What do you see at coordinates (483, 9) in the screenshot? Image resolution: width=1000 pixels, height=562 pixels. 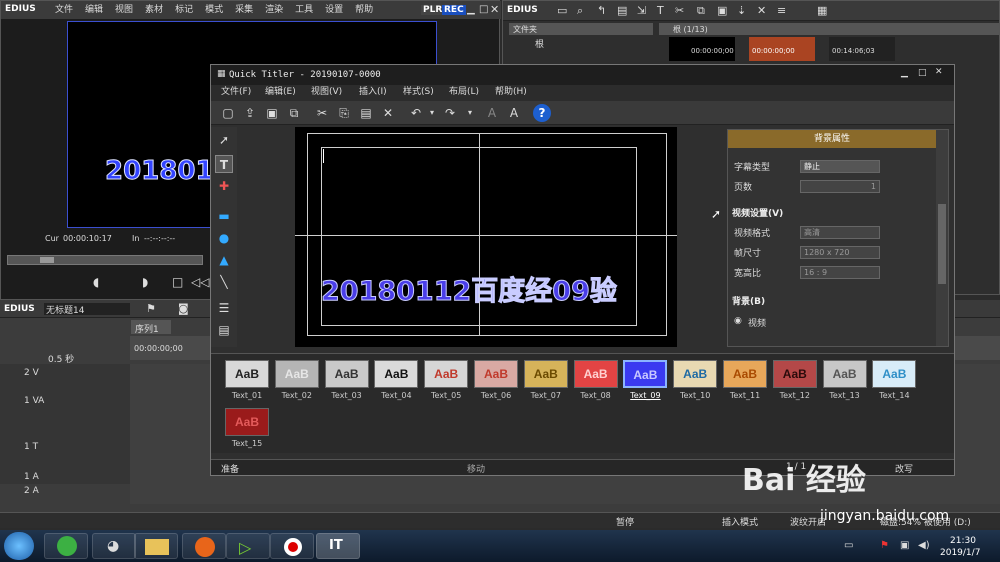 I see `maximize-icon: □` at bounding box center [483, 9].